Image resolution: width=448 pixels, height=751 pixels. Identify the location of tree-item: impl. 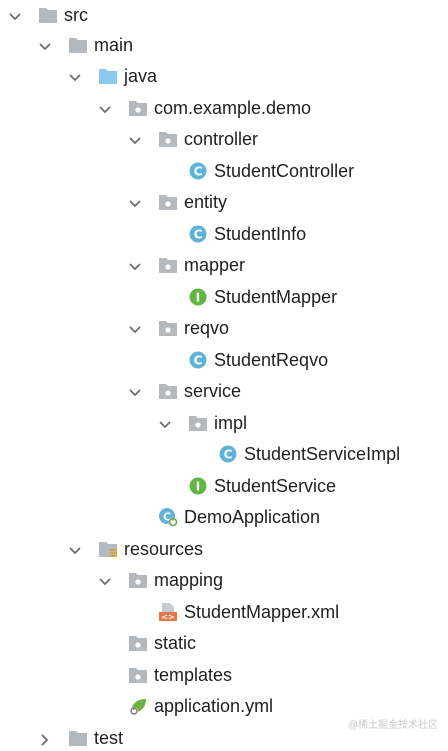
(224, 423).